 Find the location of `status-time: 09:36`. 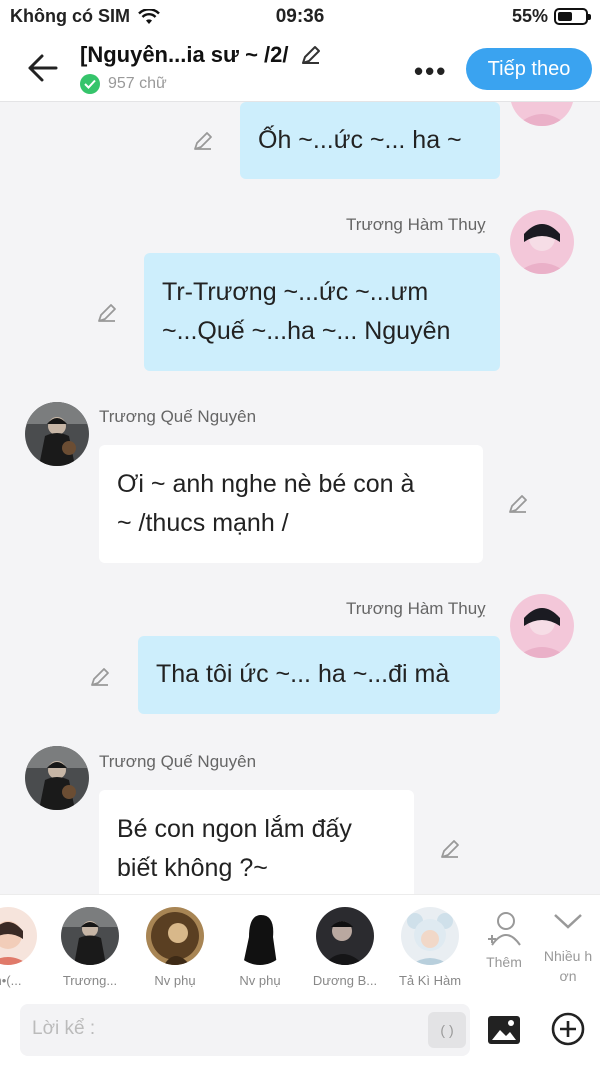

status-time: 09:36 is located at coordinates (300, 16).